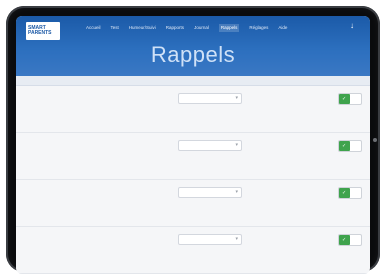 The height and width of the screenshot is (276, 386). Describe the element at coordinates (375, 140) in the screenshot. I see `home-button` at that location.